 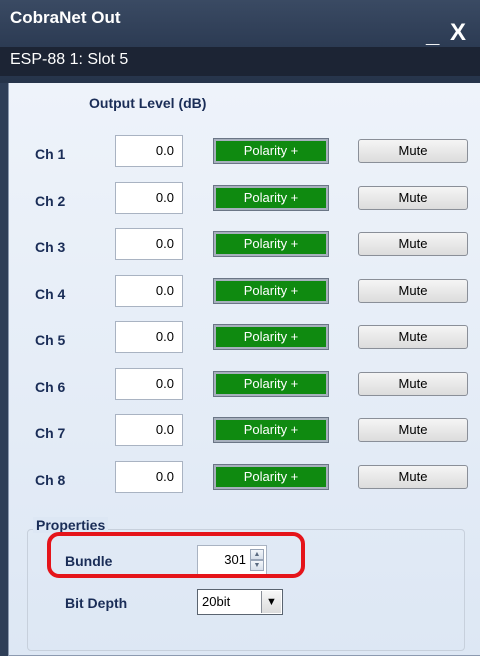 I want to click on window-title: CobraNet Out, so click(x=65, y=17).